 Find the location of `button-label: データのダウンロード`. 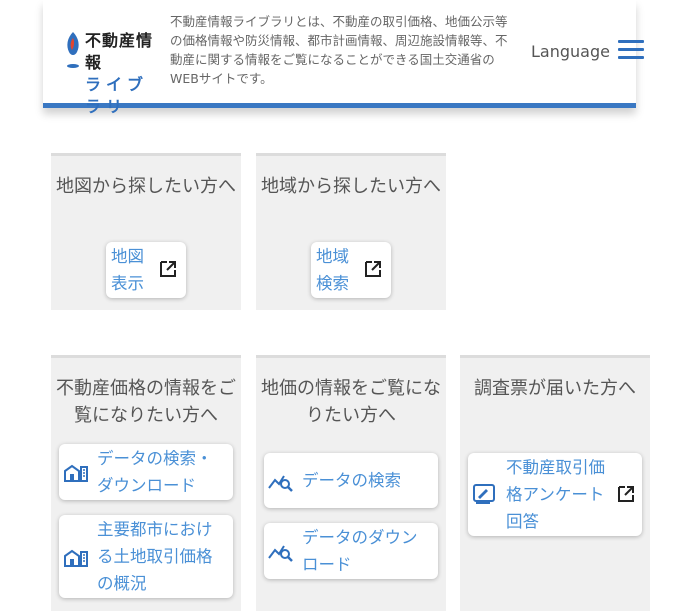

button-label: データのダウンロード is located at coordinates (360, 551).